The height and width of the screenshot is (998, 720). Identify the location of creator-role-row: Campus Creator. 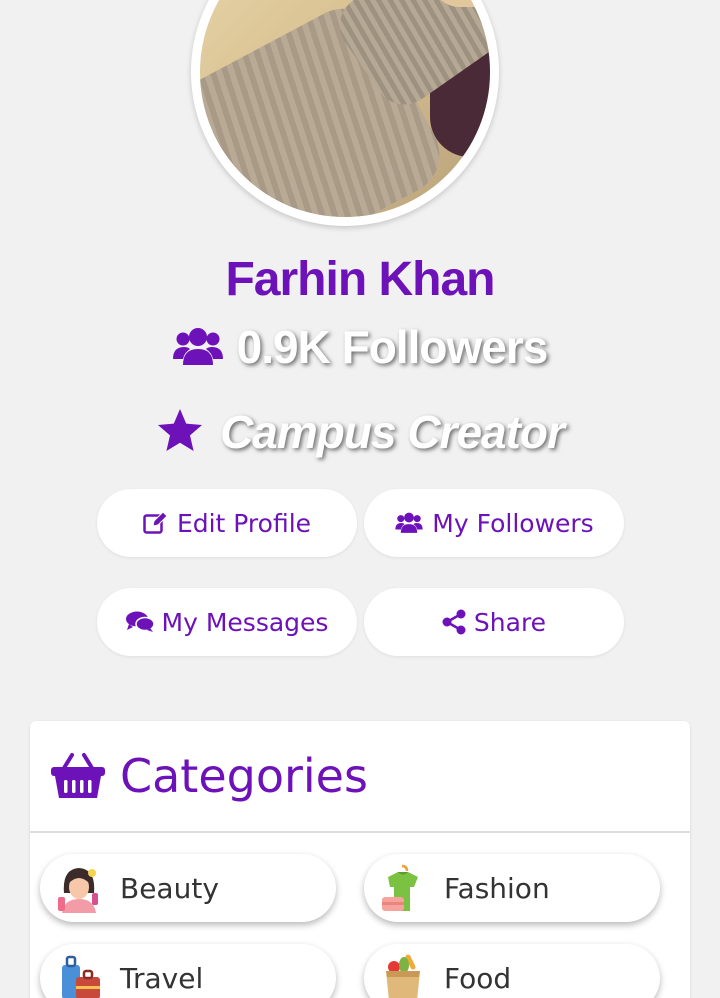
(360, 432).